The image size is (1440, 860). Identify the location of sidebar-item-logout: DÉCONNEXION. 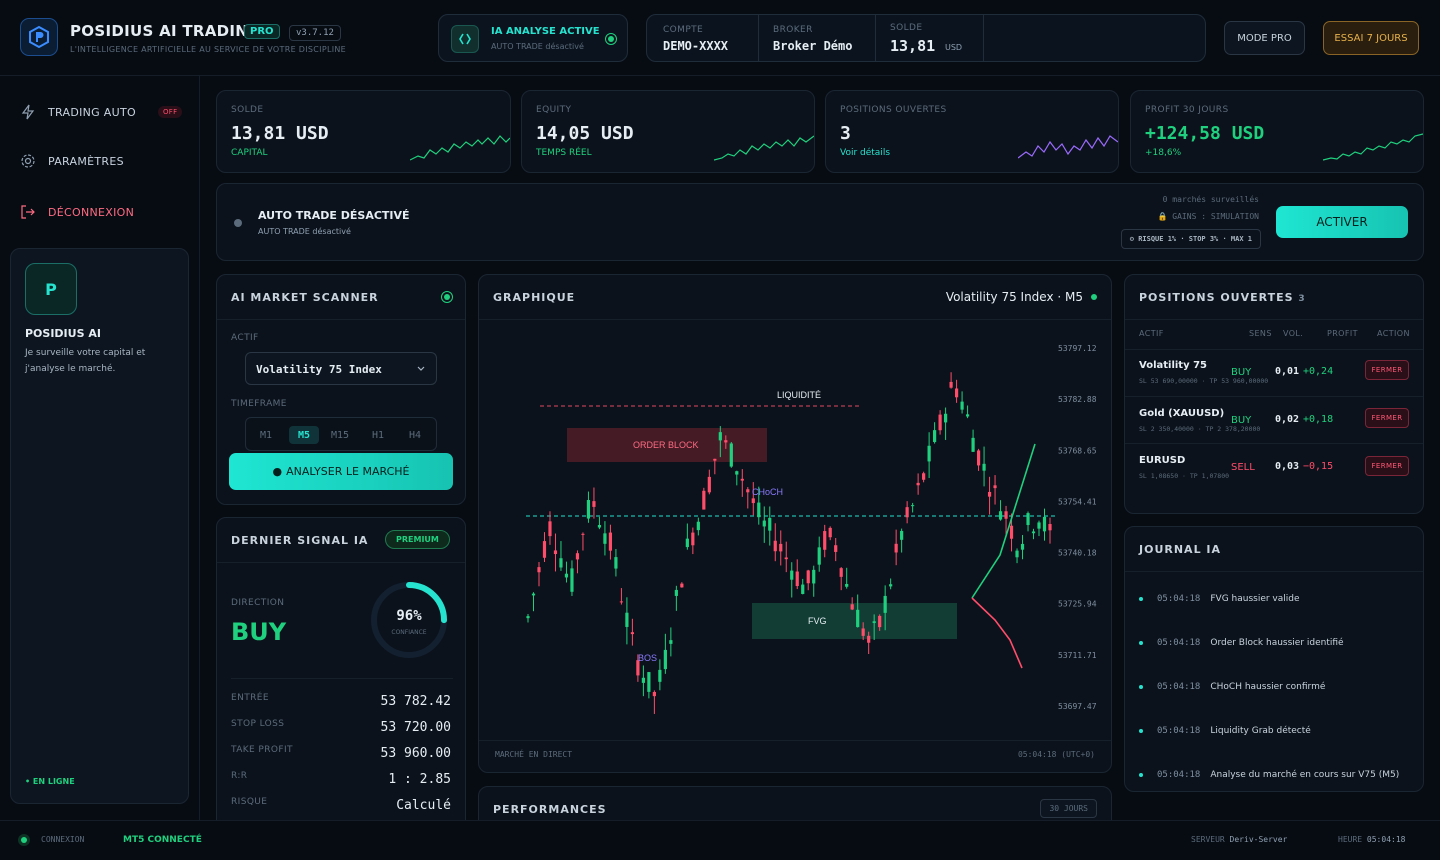
(77, 212).